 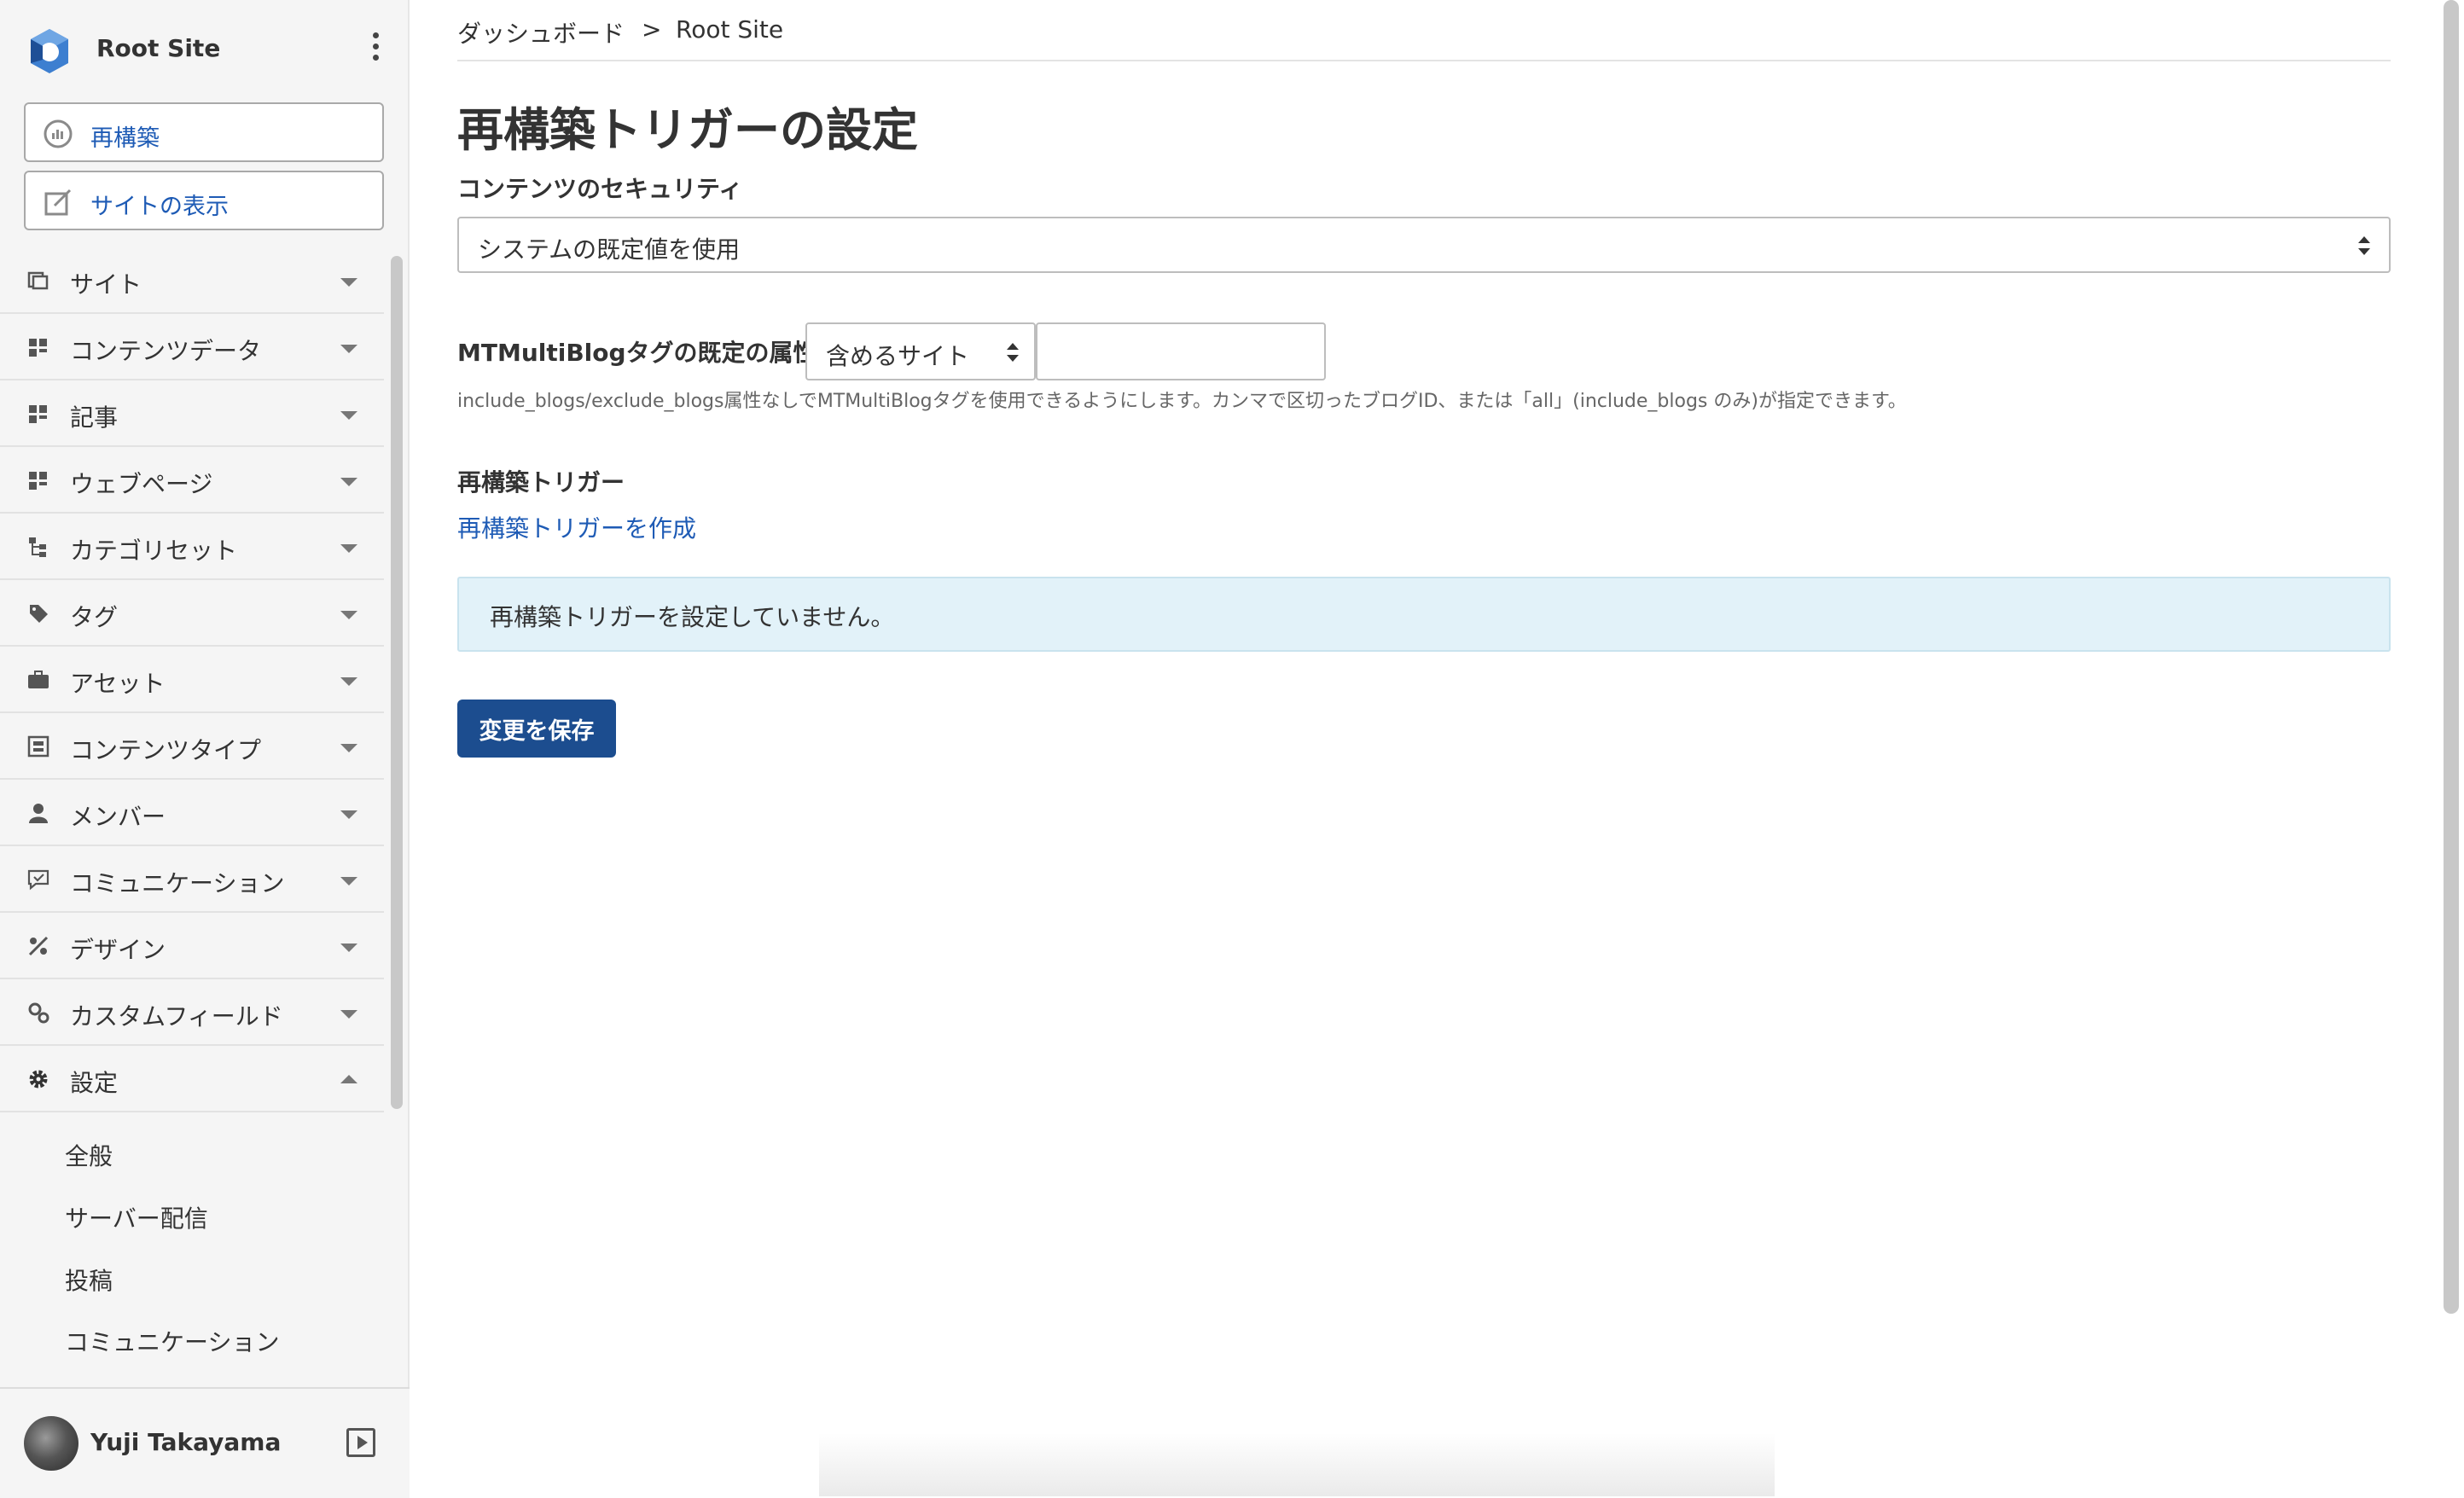 I want to click on sidebar-item-label: 設定, so click(x=94, y=1083).